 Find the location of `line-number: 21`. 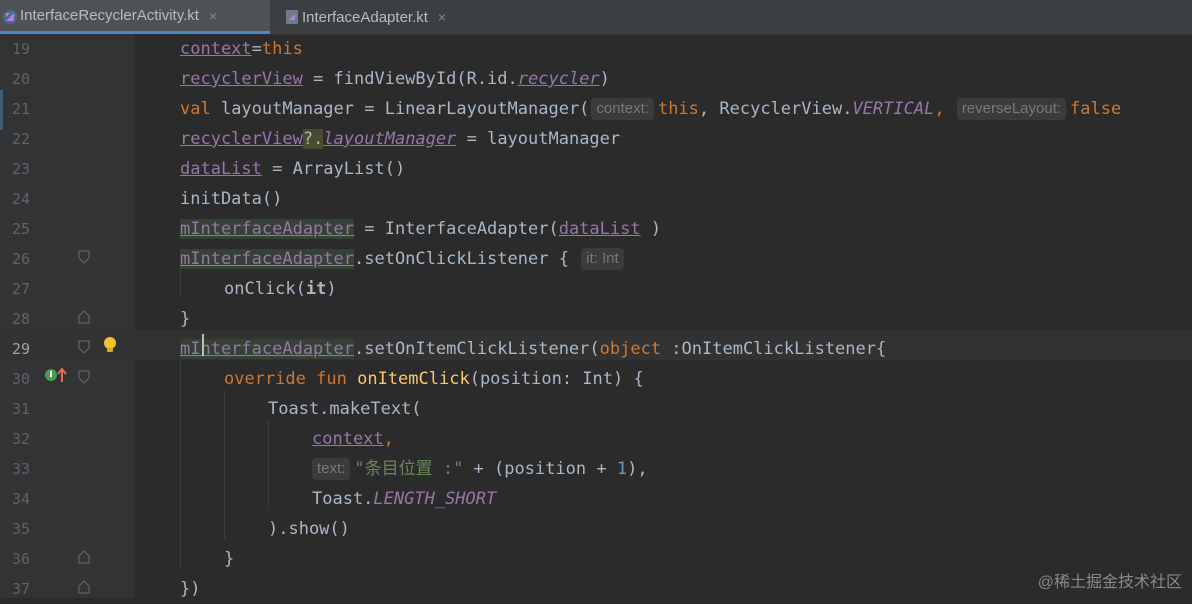

line-number: 21 is located at coordinates (21, 109).